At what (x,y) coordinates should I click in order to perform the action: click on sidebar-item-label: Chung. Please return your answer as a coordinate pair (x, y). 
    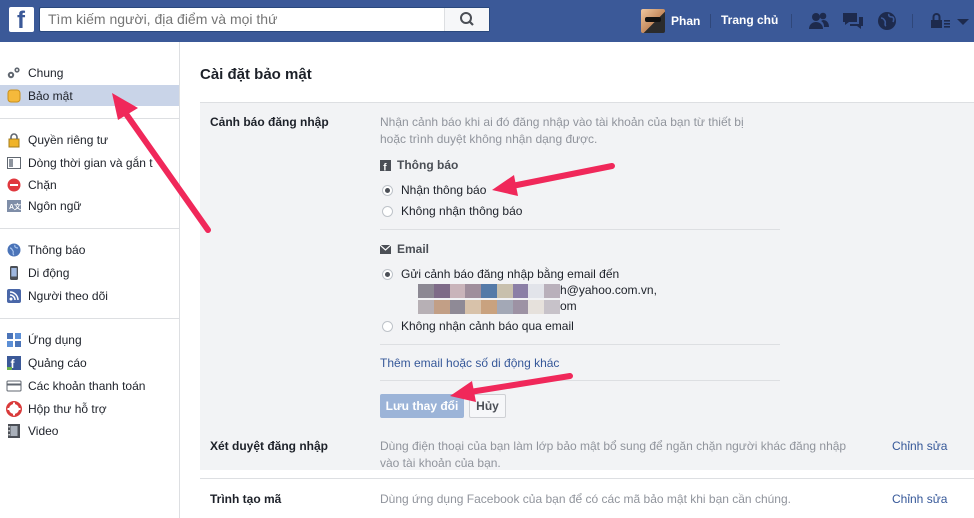
    Looking at the image, I should click on (46, 72).